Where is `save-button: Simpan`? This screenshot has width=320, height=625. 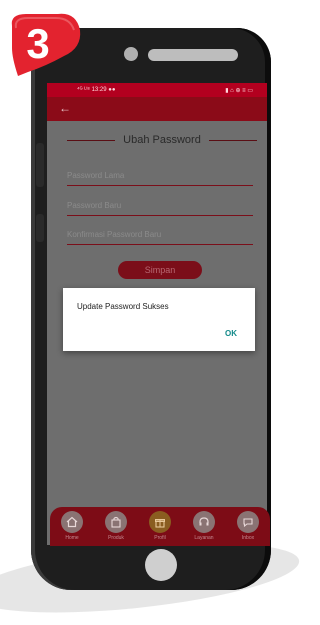 save-button: Simpan is located at coordinates (160, 270).